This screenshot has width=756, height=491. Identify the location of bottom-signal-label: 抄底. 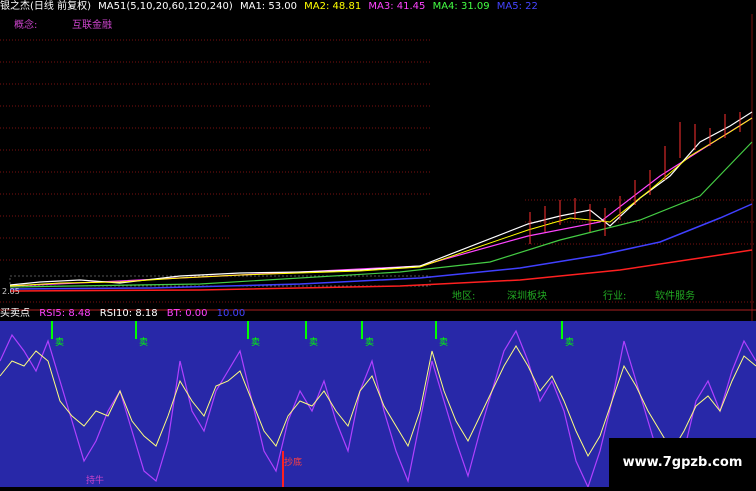
(293, 463).